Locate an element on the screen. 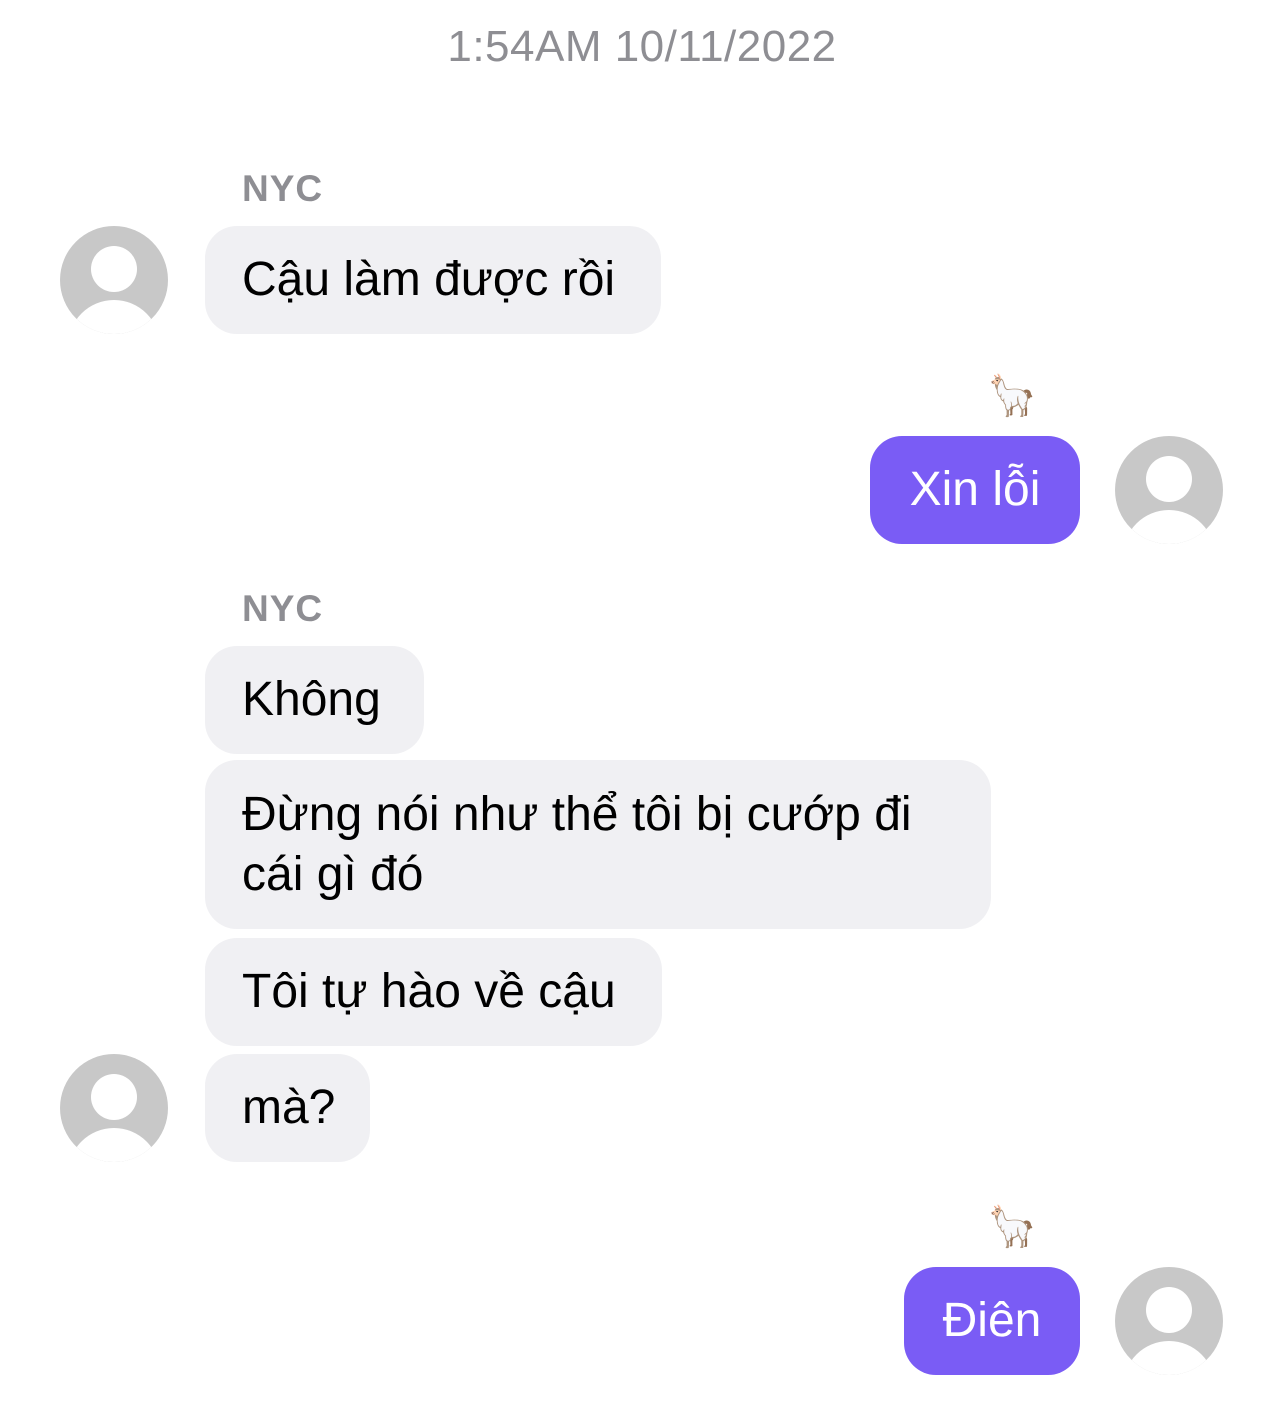  conversation-timestamp: 1:54AM 10/11/2022 is located at coordinates (642, 46).